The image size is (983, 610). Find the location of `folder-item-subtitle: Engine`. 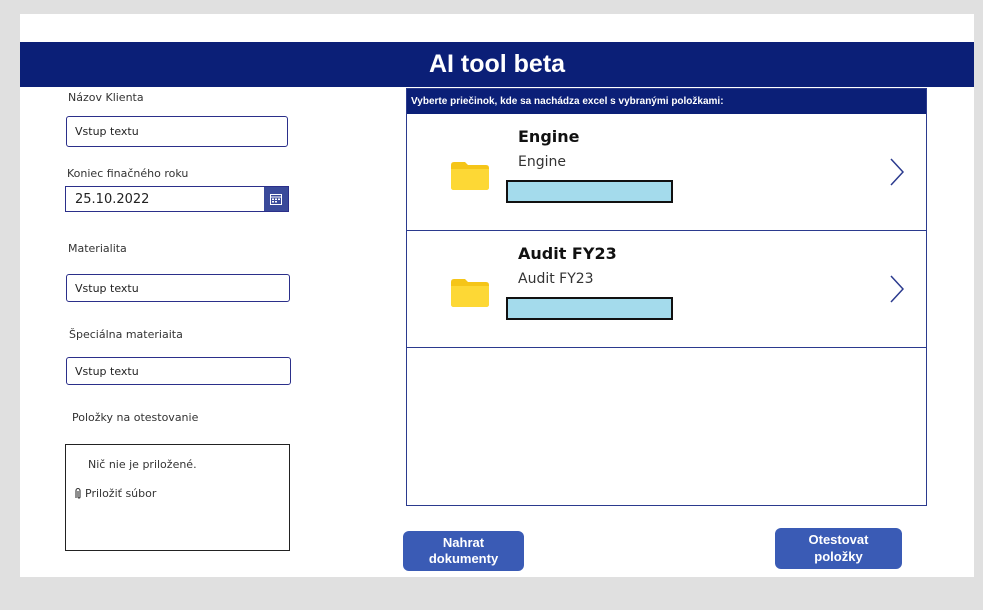

folder-item-subtitle: Engine is located at coordinates (542, 162).